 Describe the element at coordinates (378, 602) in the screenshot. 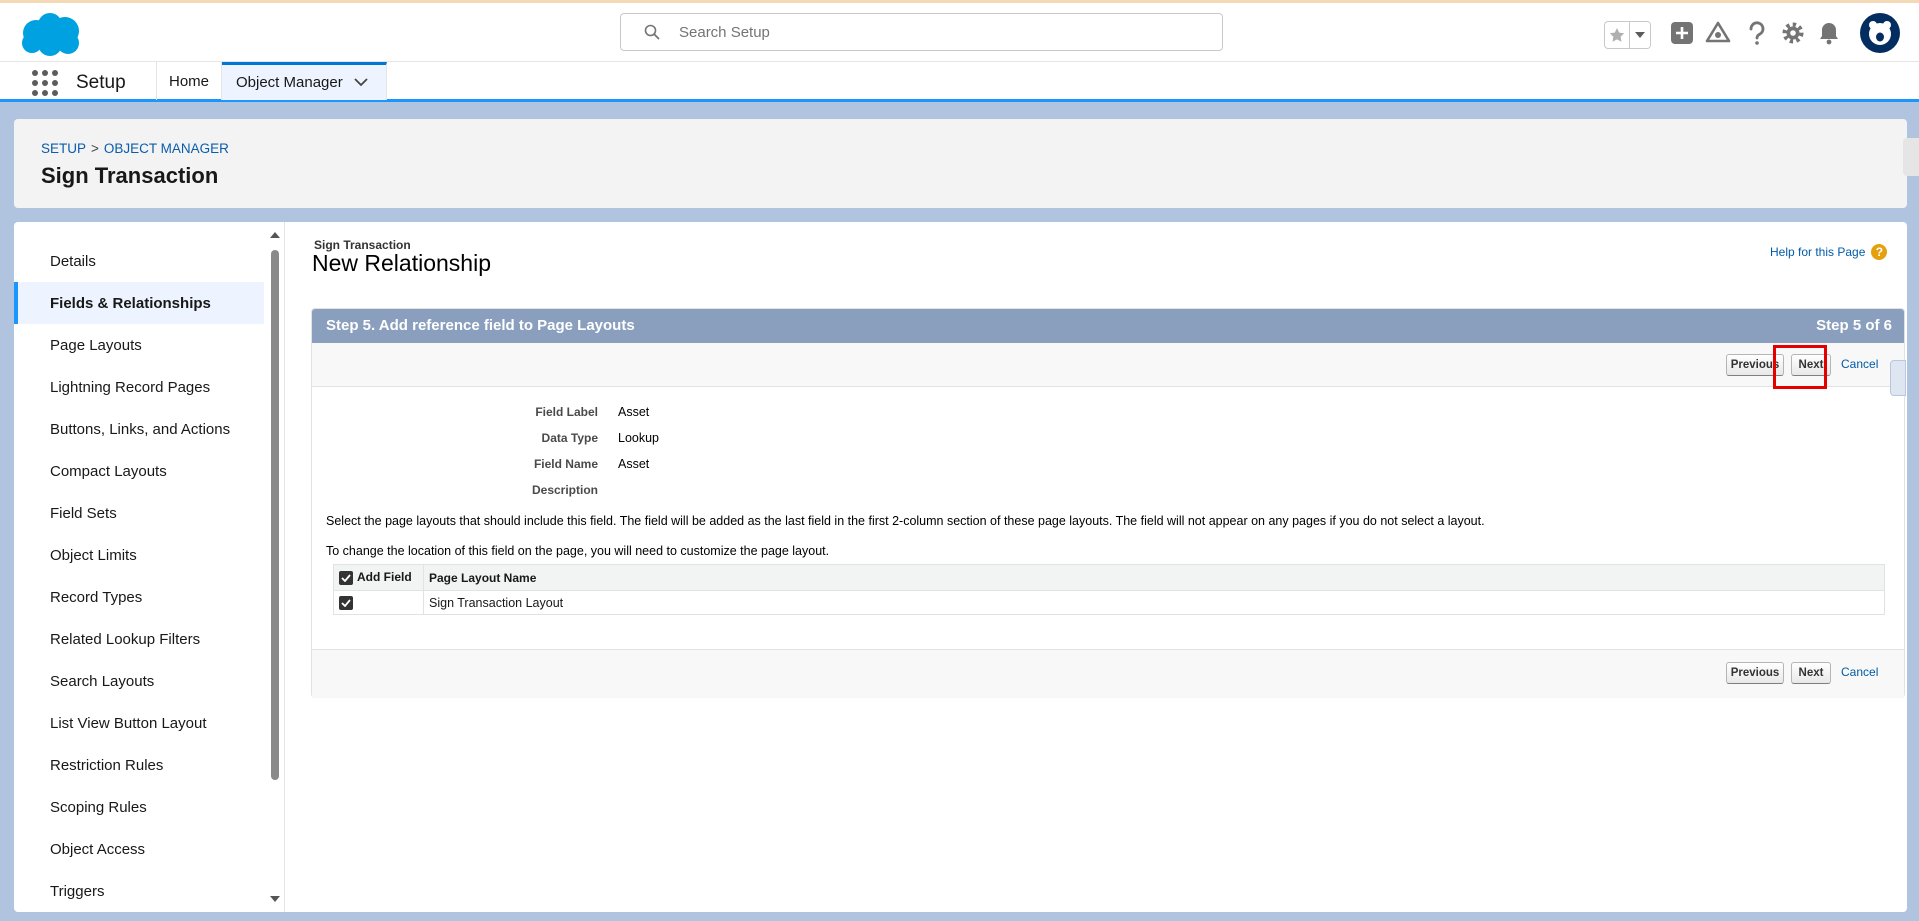

I see `add-field-cell` at that location.